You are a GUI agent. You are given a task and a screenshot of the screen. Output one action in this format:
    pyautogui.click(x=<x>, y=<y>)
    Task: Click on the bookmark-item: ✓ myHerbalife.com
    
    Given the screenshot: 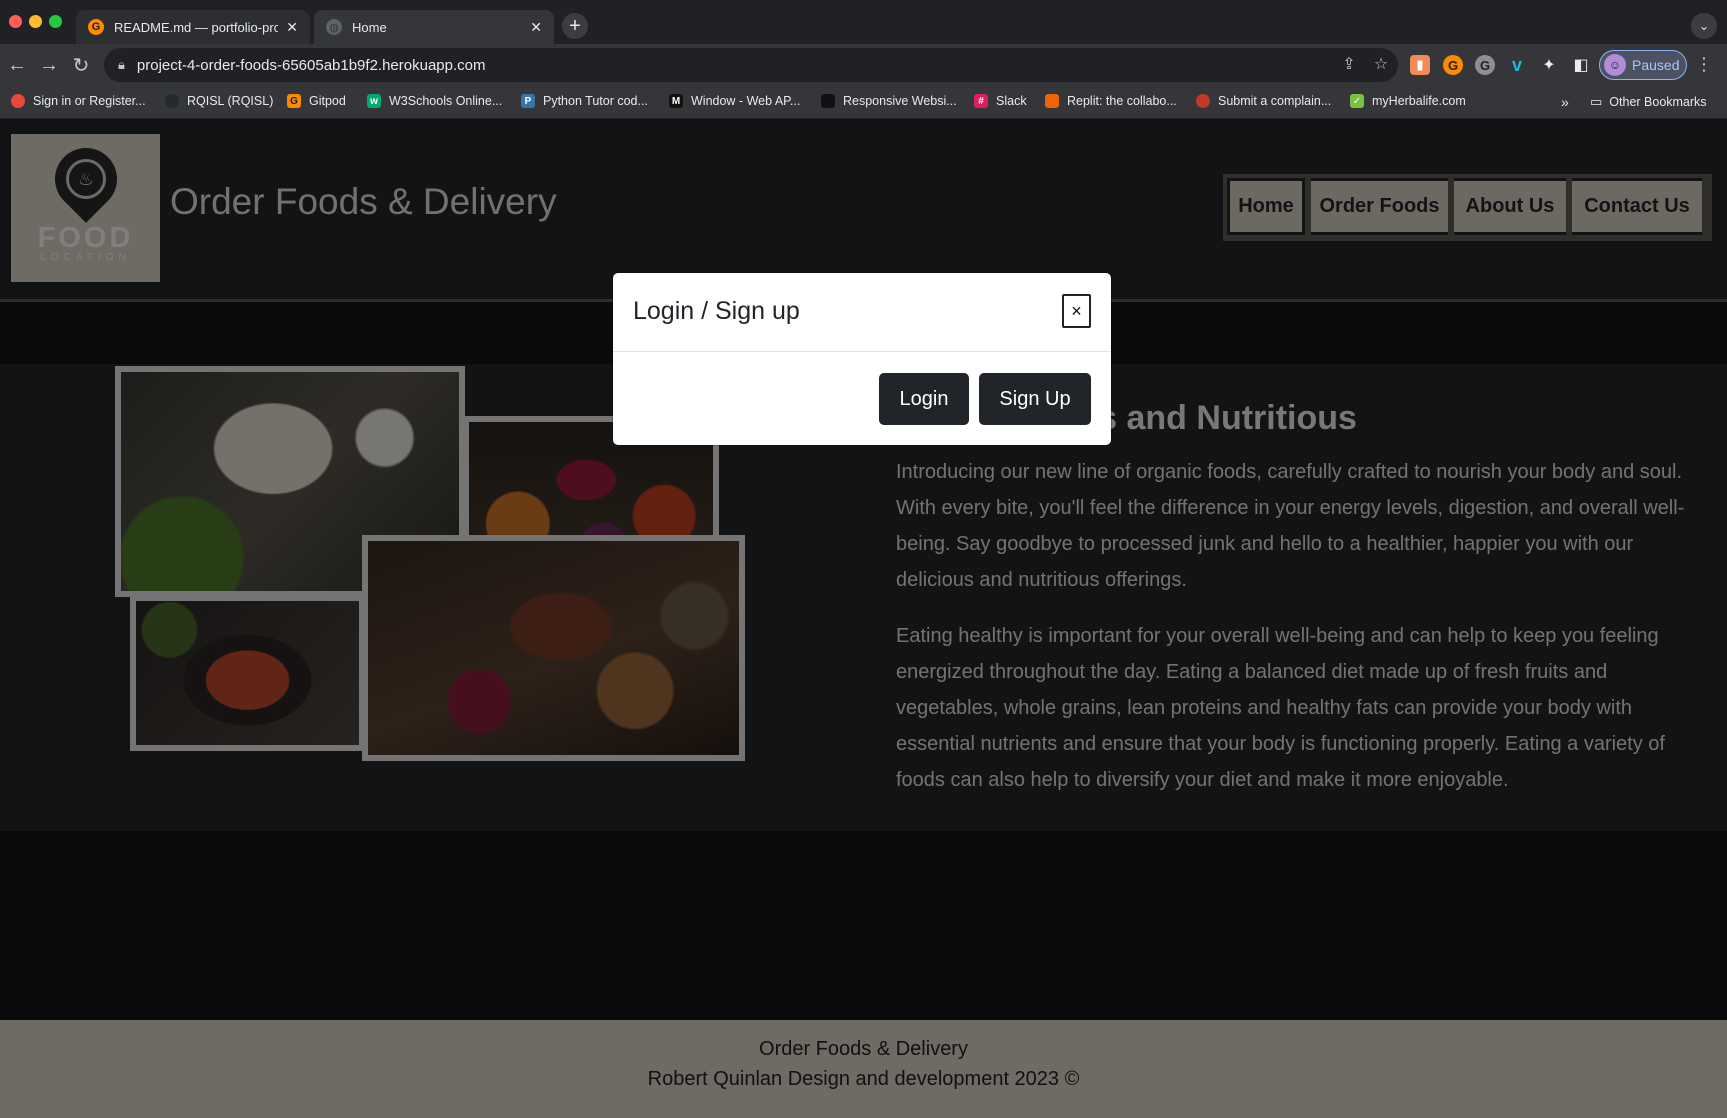 What is the action you would take?
    pyautogui.click(x=1408, y=101)
    